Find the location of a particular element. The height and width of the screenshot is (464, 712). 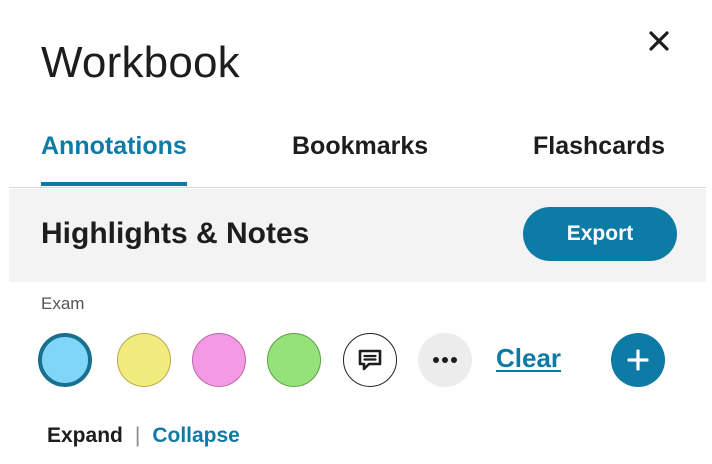

more-horizontal-icon is located at coordinates (445, 360).